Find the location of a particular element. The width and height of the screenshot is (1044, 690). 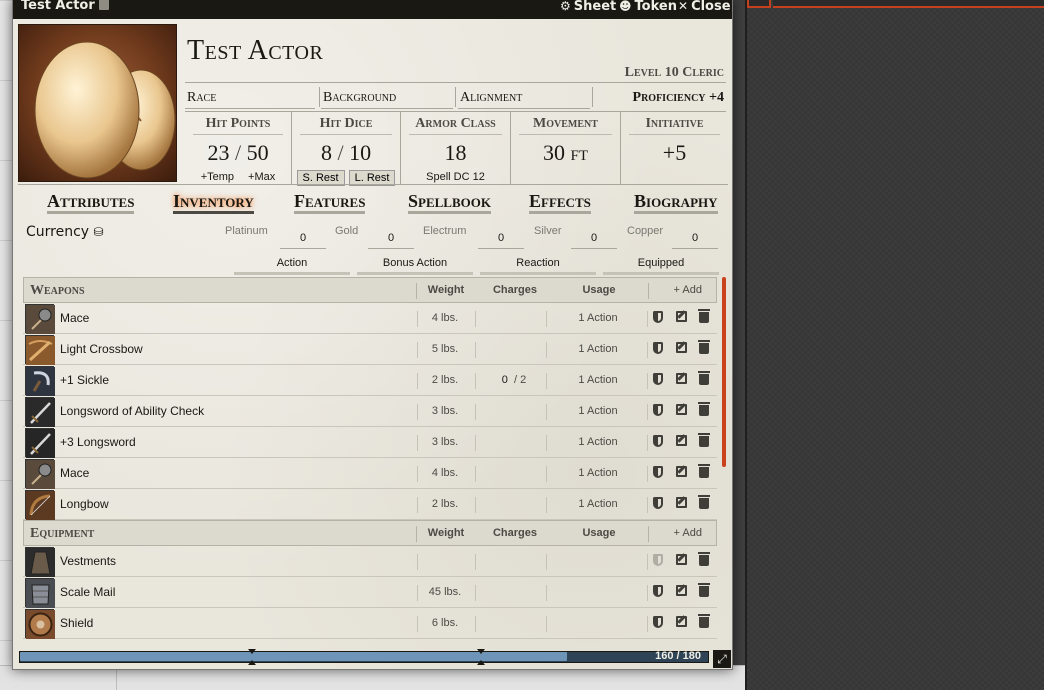

filter-reaction: Reaction is located at coordinates (538, 265).